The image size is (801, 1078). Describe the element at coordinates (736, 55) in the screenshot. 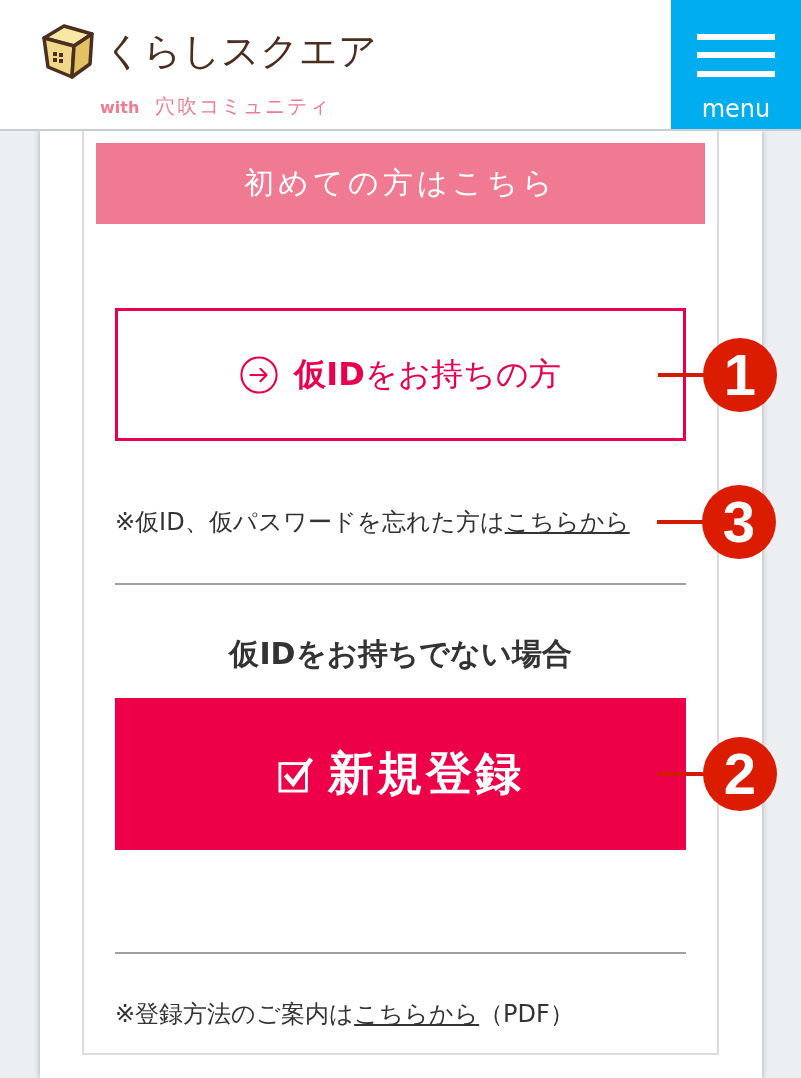

I see `menu-icon` at that location.